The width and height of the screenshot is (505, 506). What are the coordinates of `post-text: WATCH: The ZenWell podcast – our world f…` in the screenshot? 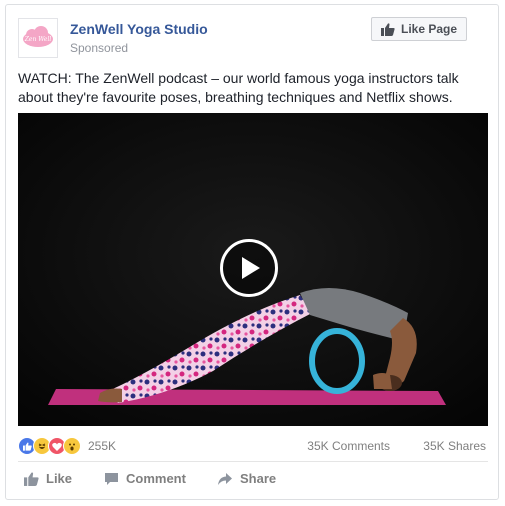 It's located at (238, 87).